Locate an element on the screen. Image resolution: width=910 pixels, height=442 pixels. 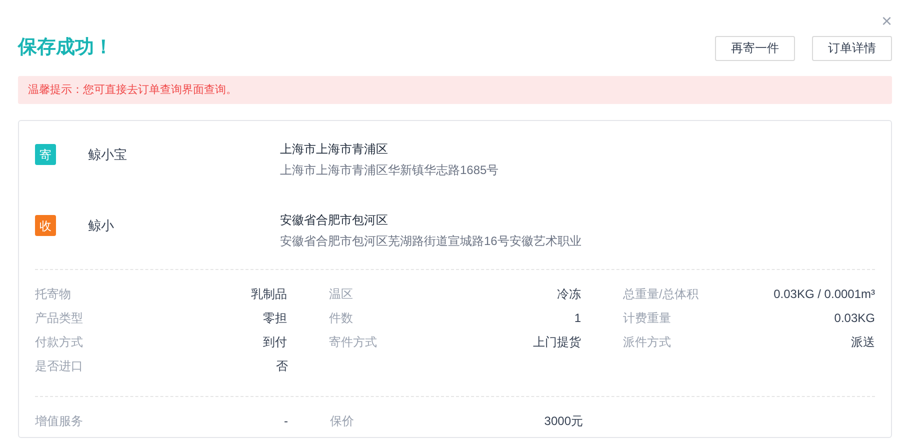
field-label: 托寄物 is located at coordinates (53, 294).